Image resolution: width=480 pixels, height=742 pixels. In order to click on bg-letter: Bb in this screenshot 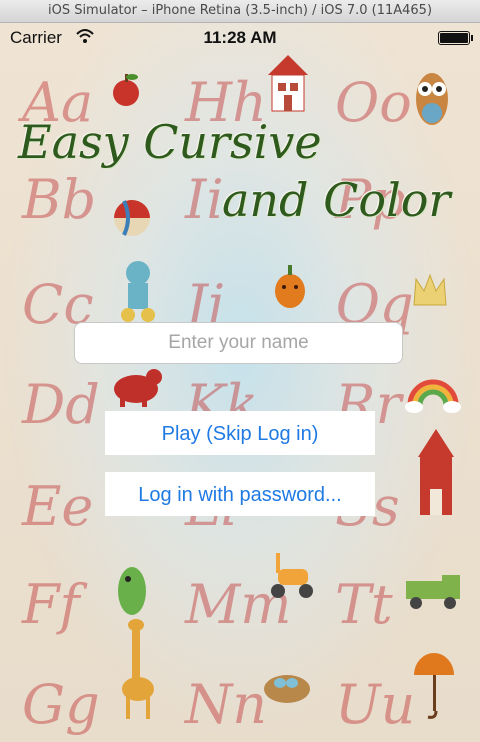, I will do `click(59, 199)`.